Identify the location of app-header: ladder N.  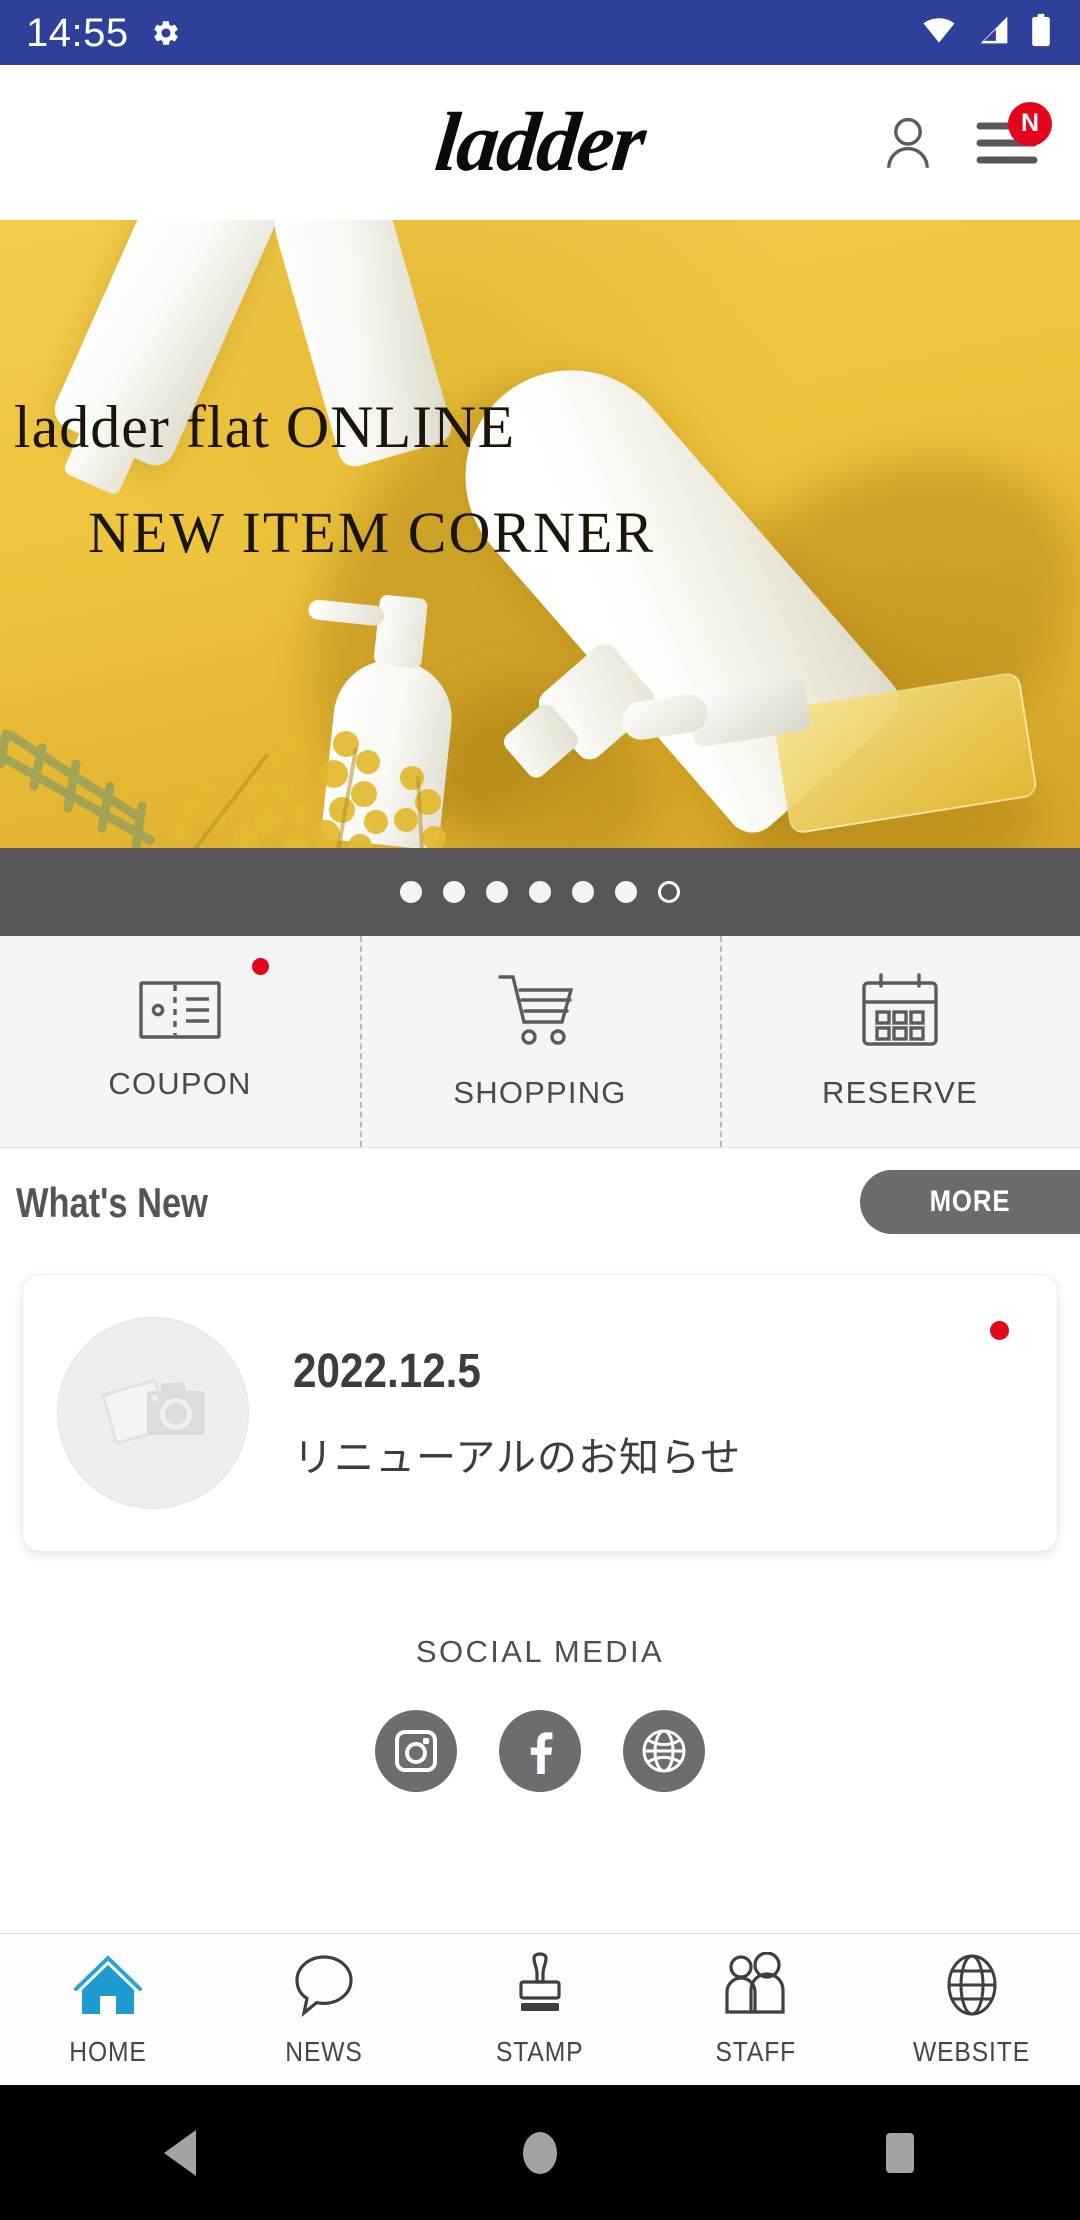
(540, 142).